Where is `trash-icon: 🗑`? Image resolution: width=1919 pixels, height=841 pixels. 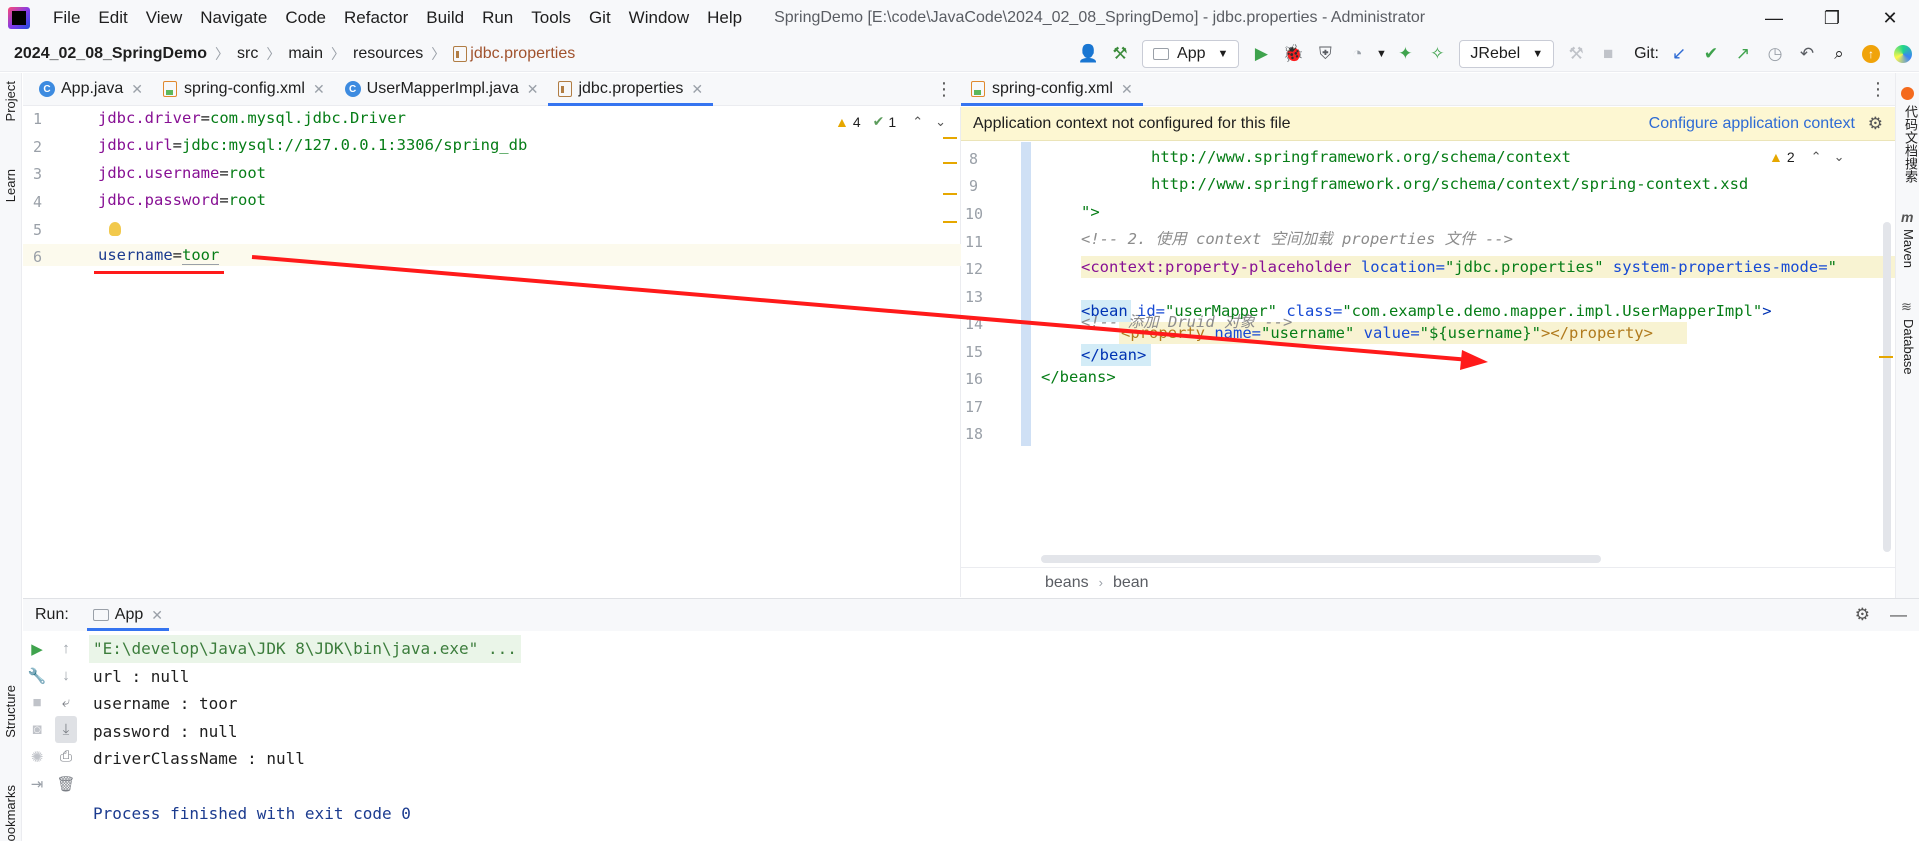
trash-icon: 🗑 is located at coordinates (65, 783).